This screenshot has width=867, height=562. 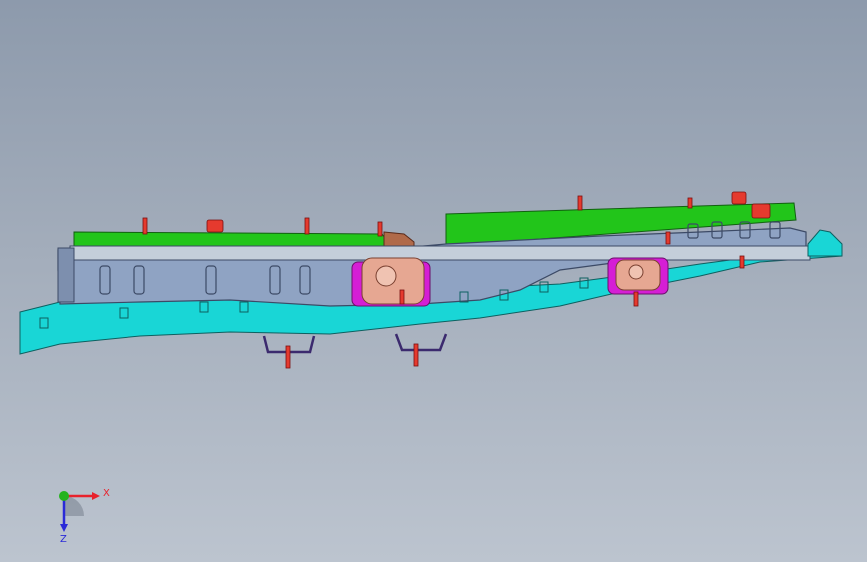 I want to click on top-beam, so click(x=440, y=253).